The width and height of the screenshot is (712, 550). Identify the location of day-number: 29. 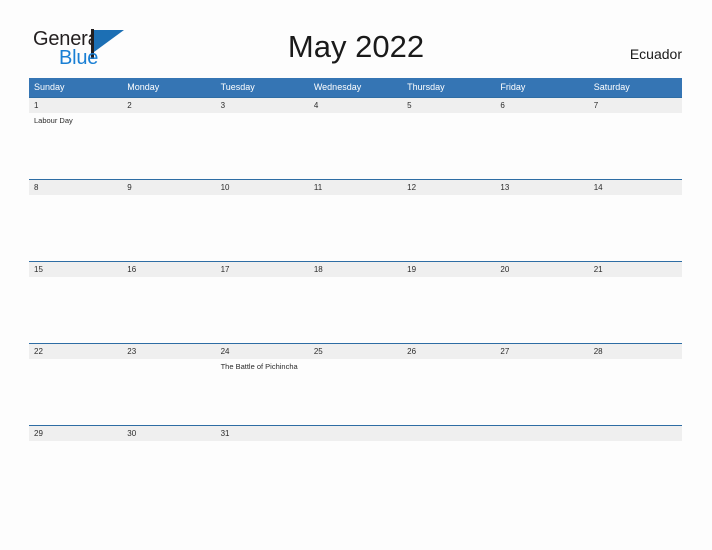
(75, 433).